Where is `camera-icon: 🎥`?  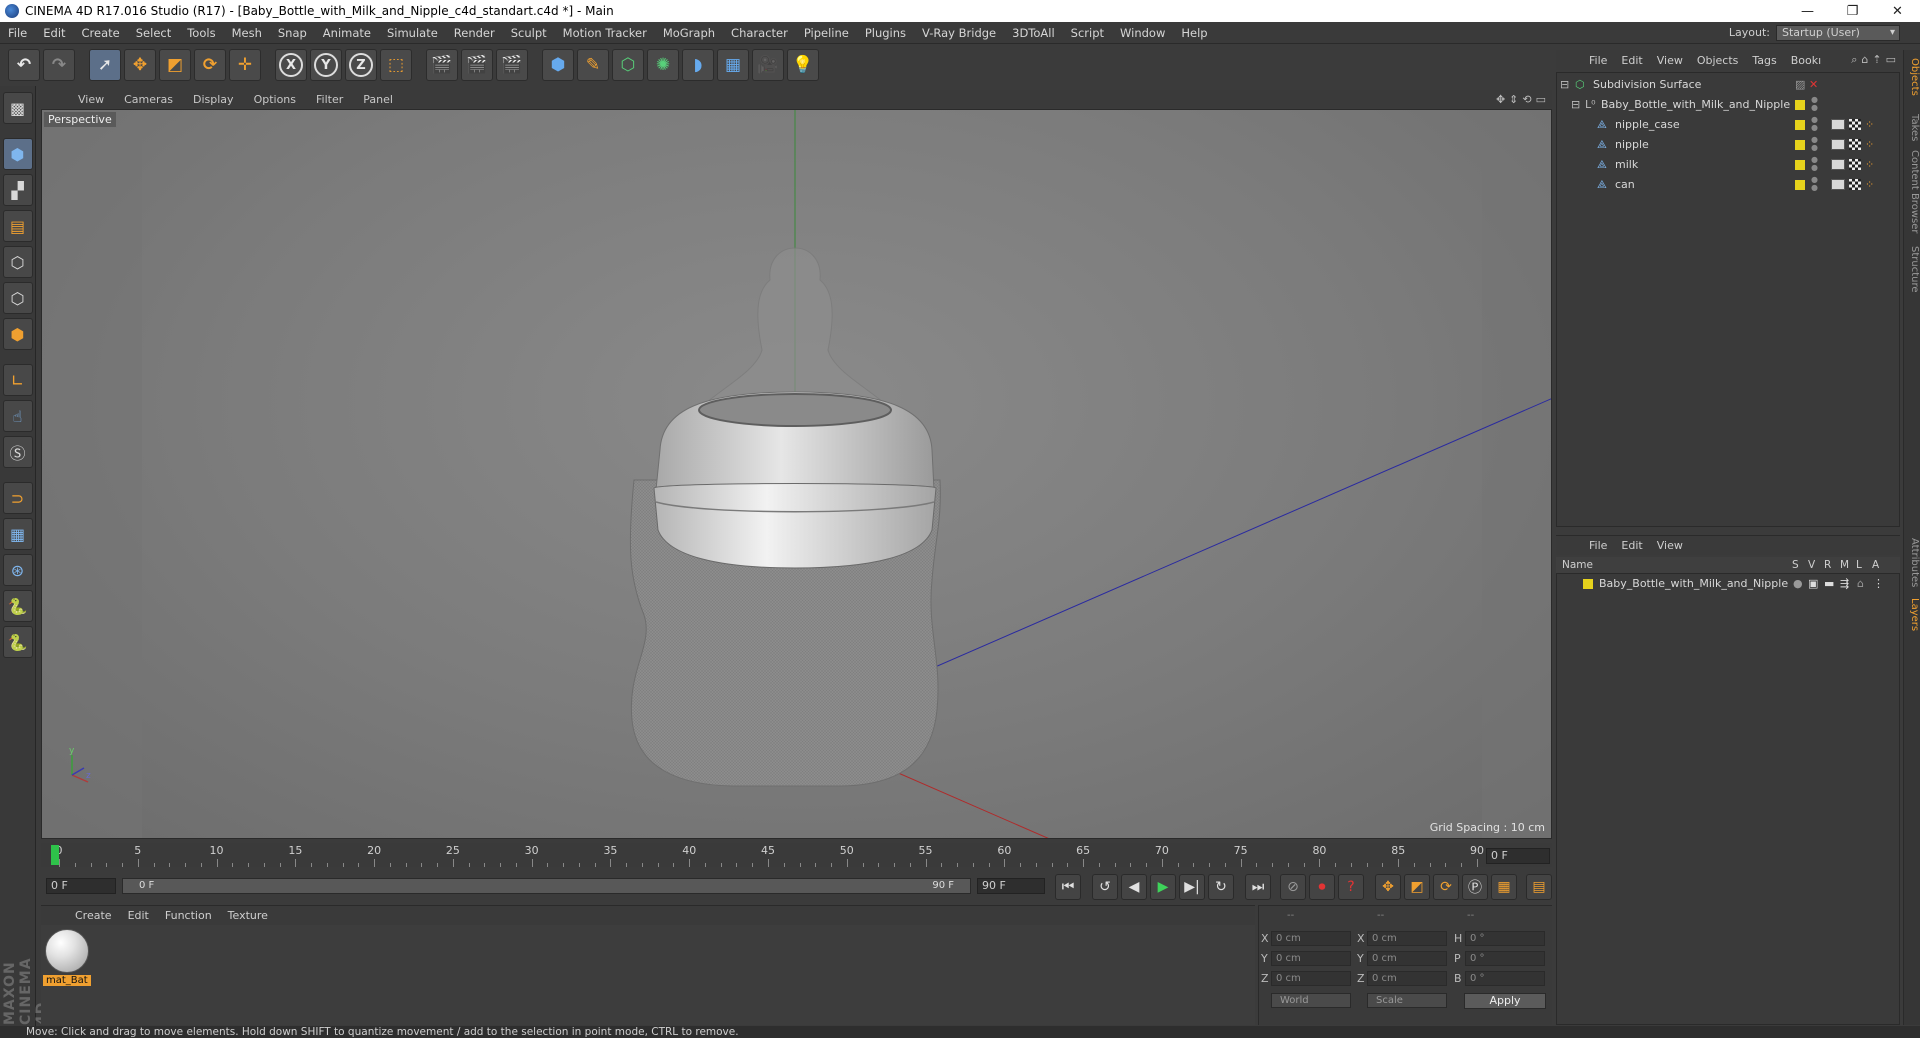 camera-icon: 🎥 is located at coordinates (768, 65).